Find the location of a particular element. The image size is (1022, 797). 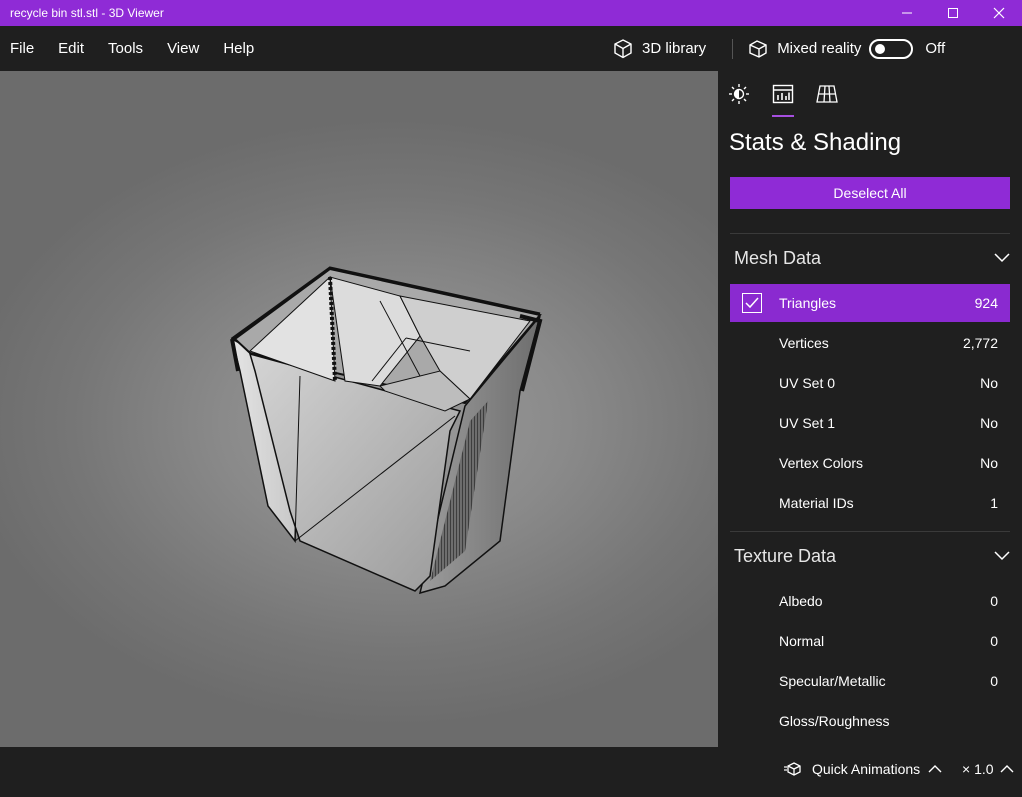

grid-icon is located at coordinates (827, 94).